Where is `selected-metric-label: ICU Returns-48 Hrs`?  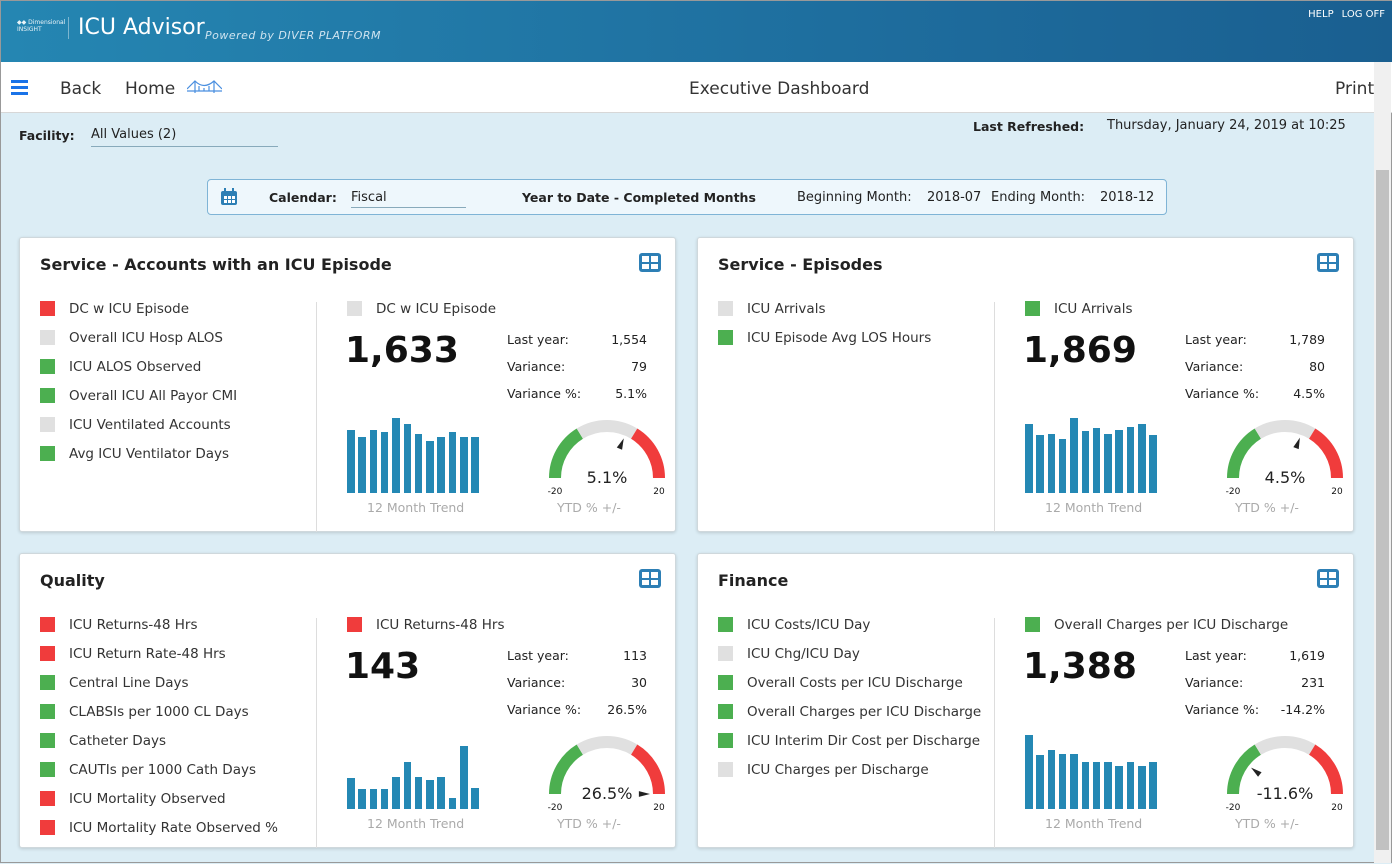
selected-metric-label: ICU Returns-48 Hrs is located at coordinates (440, 625).